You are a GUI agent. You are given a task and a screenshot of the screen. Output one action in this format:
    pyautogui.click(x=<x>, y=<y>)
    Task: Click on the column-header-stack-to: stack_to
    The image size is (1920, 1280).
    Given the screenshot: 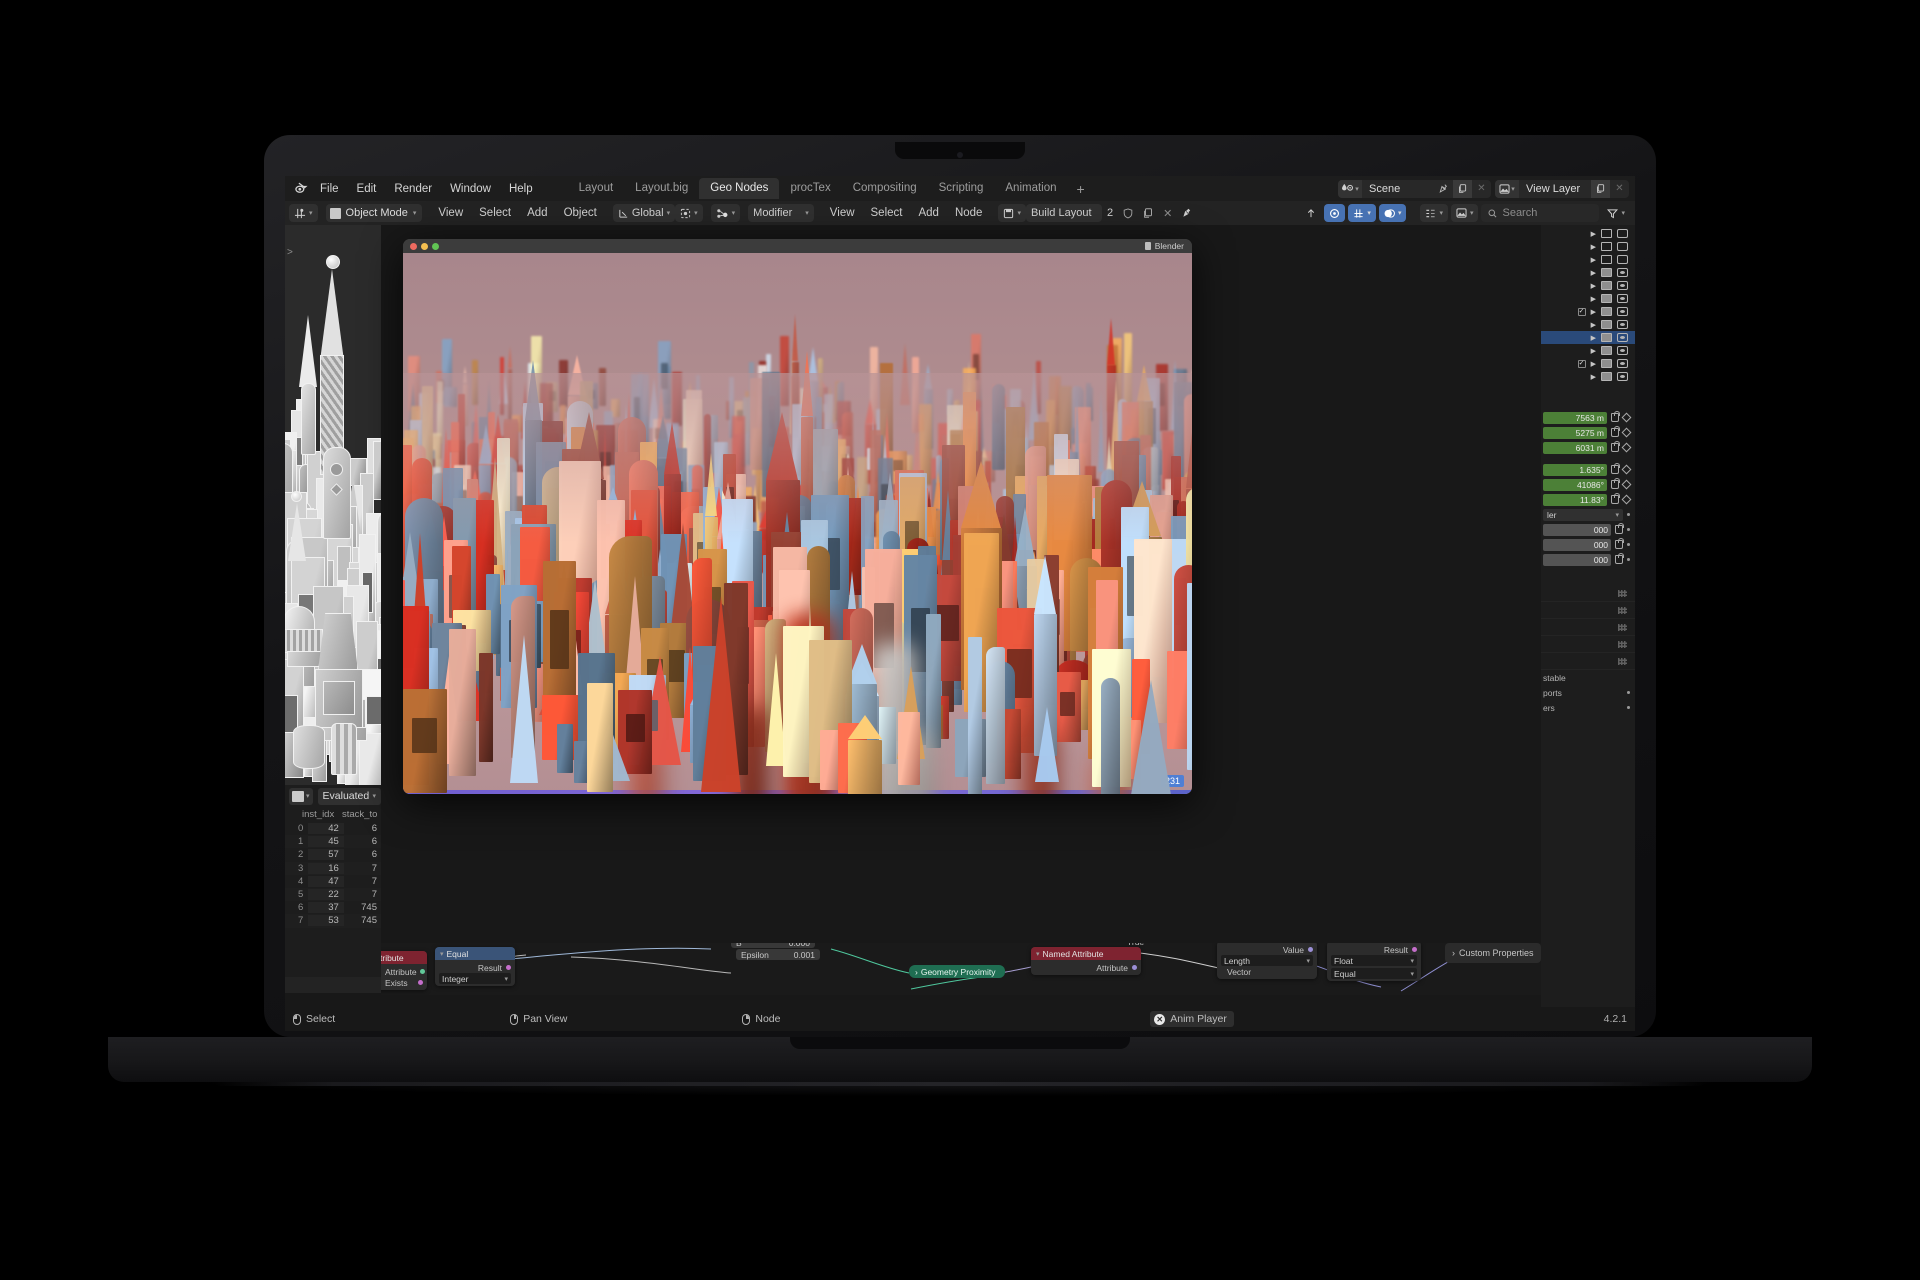 What is the action you would take?
    pyautogui.click(x=360, y=814)
    